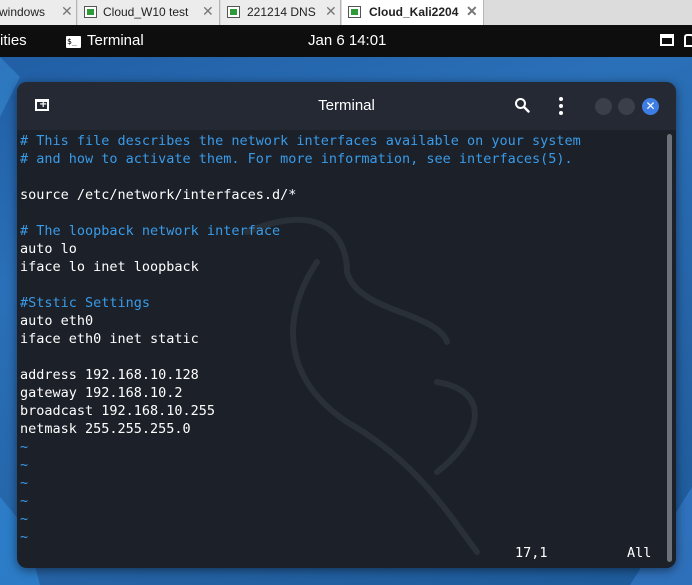 The image size is (692, 585). What do you see at coordinates (109, 339) in the screenshot?
I see `editor-line: iface eth0 inet static` at bounding box center [109, 339].